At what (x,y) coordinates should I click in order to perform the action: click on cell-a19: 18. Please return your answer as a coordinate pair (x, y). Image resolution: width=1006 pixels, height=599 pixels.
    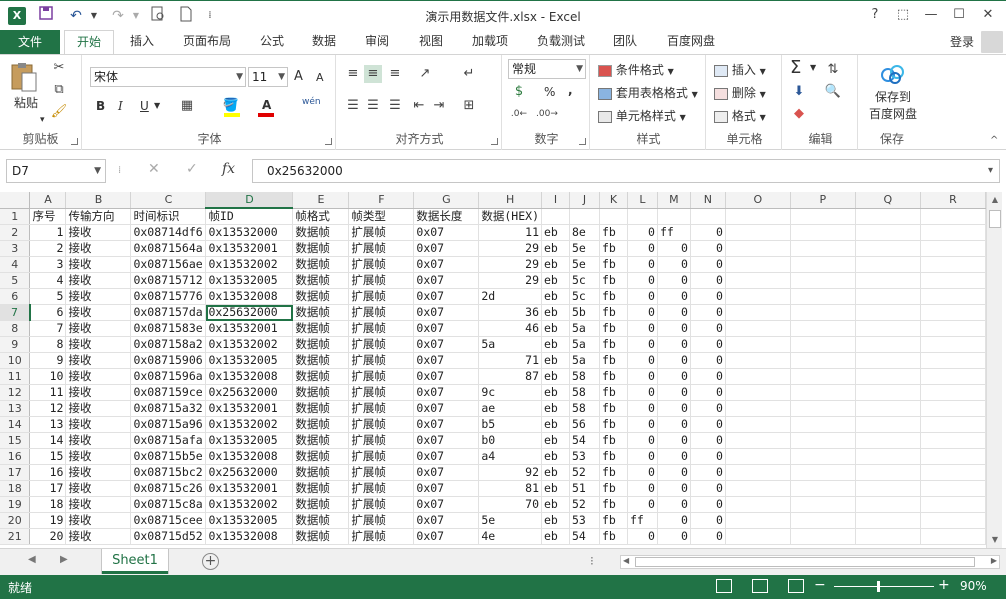
    Looking at the image, I should click on (48, 504).